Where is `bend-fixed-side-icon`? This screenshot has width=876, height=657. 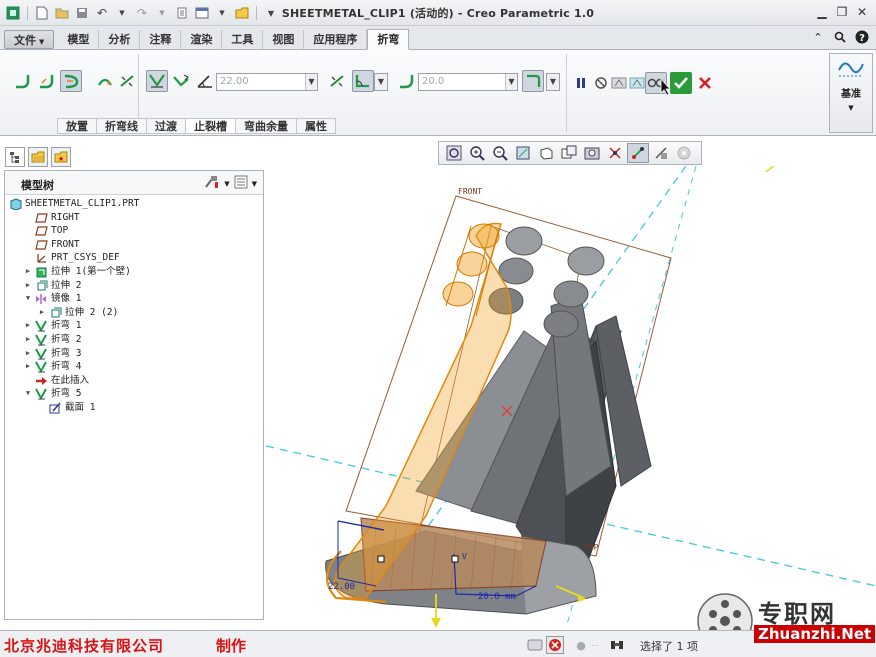 bend-fixed-side-icon is located at coordinates (157, 81).